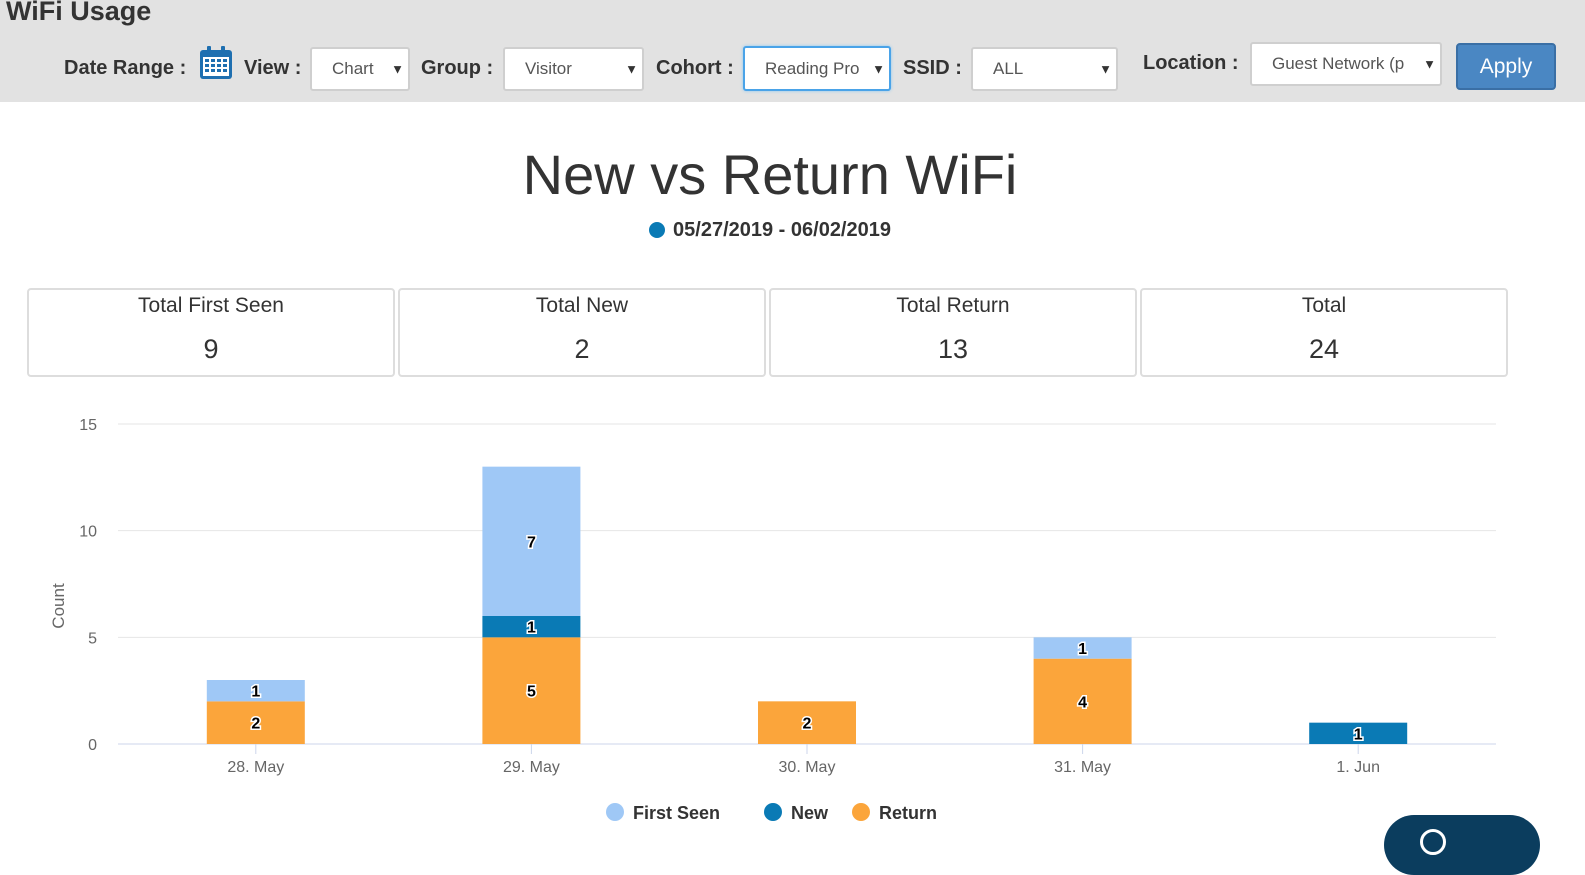 This screenshot has height=875, width=1585. Describe the element at coordinates (582, 332) in the screenshot. I see `stat-card-total-new: Total New 2` at that location.